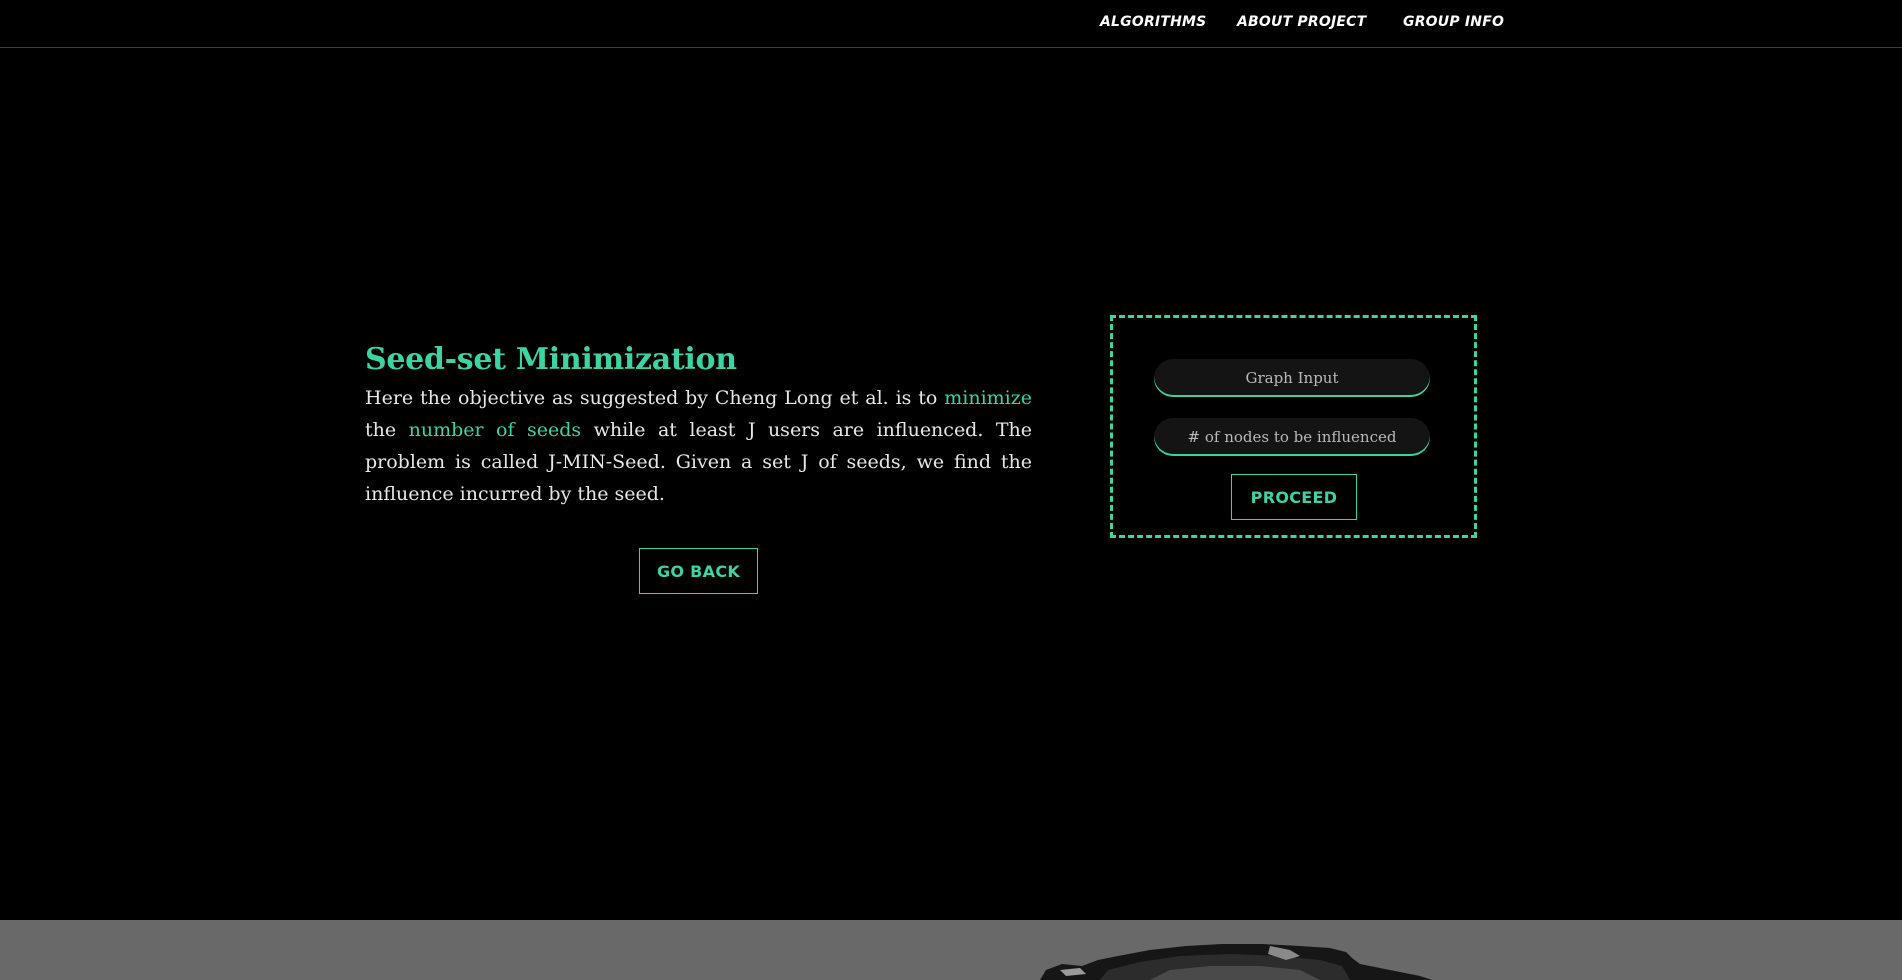 The width and height of the screenshot is (1902, 980). Describe the element at coordinates (1453, 22) in the screenshot. I see `nav-link-group-info: GROUP INFO` at that location.